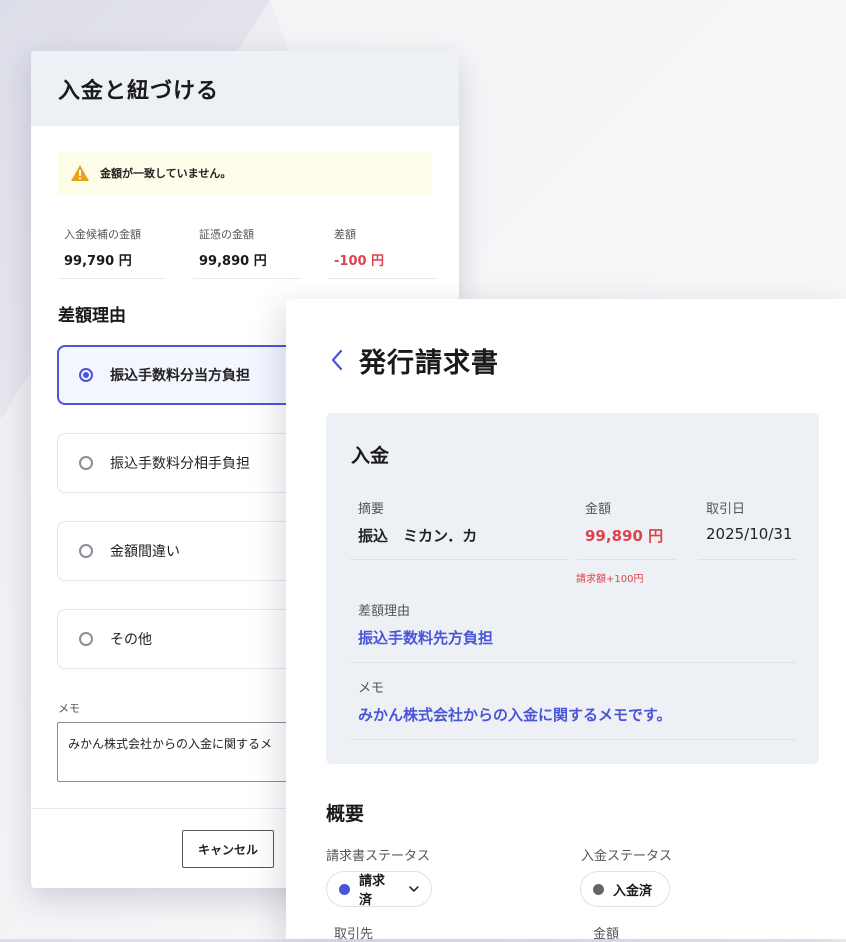 This screenshot has width=846, height=942. Describe the element at coordinates (180, 376) in the screenshot. I see `reason-option-label: 振込手数料分当方負担` at that location.